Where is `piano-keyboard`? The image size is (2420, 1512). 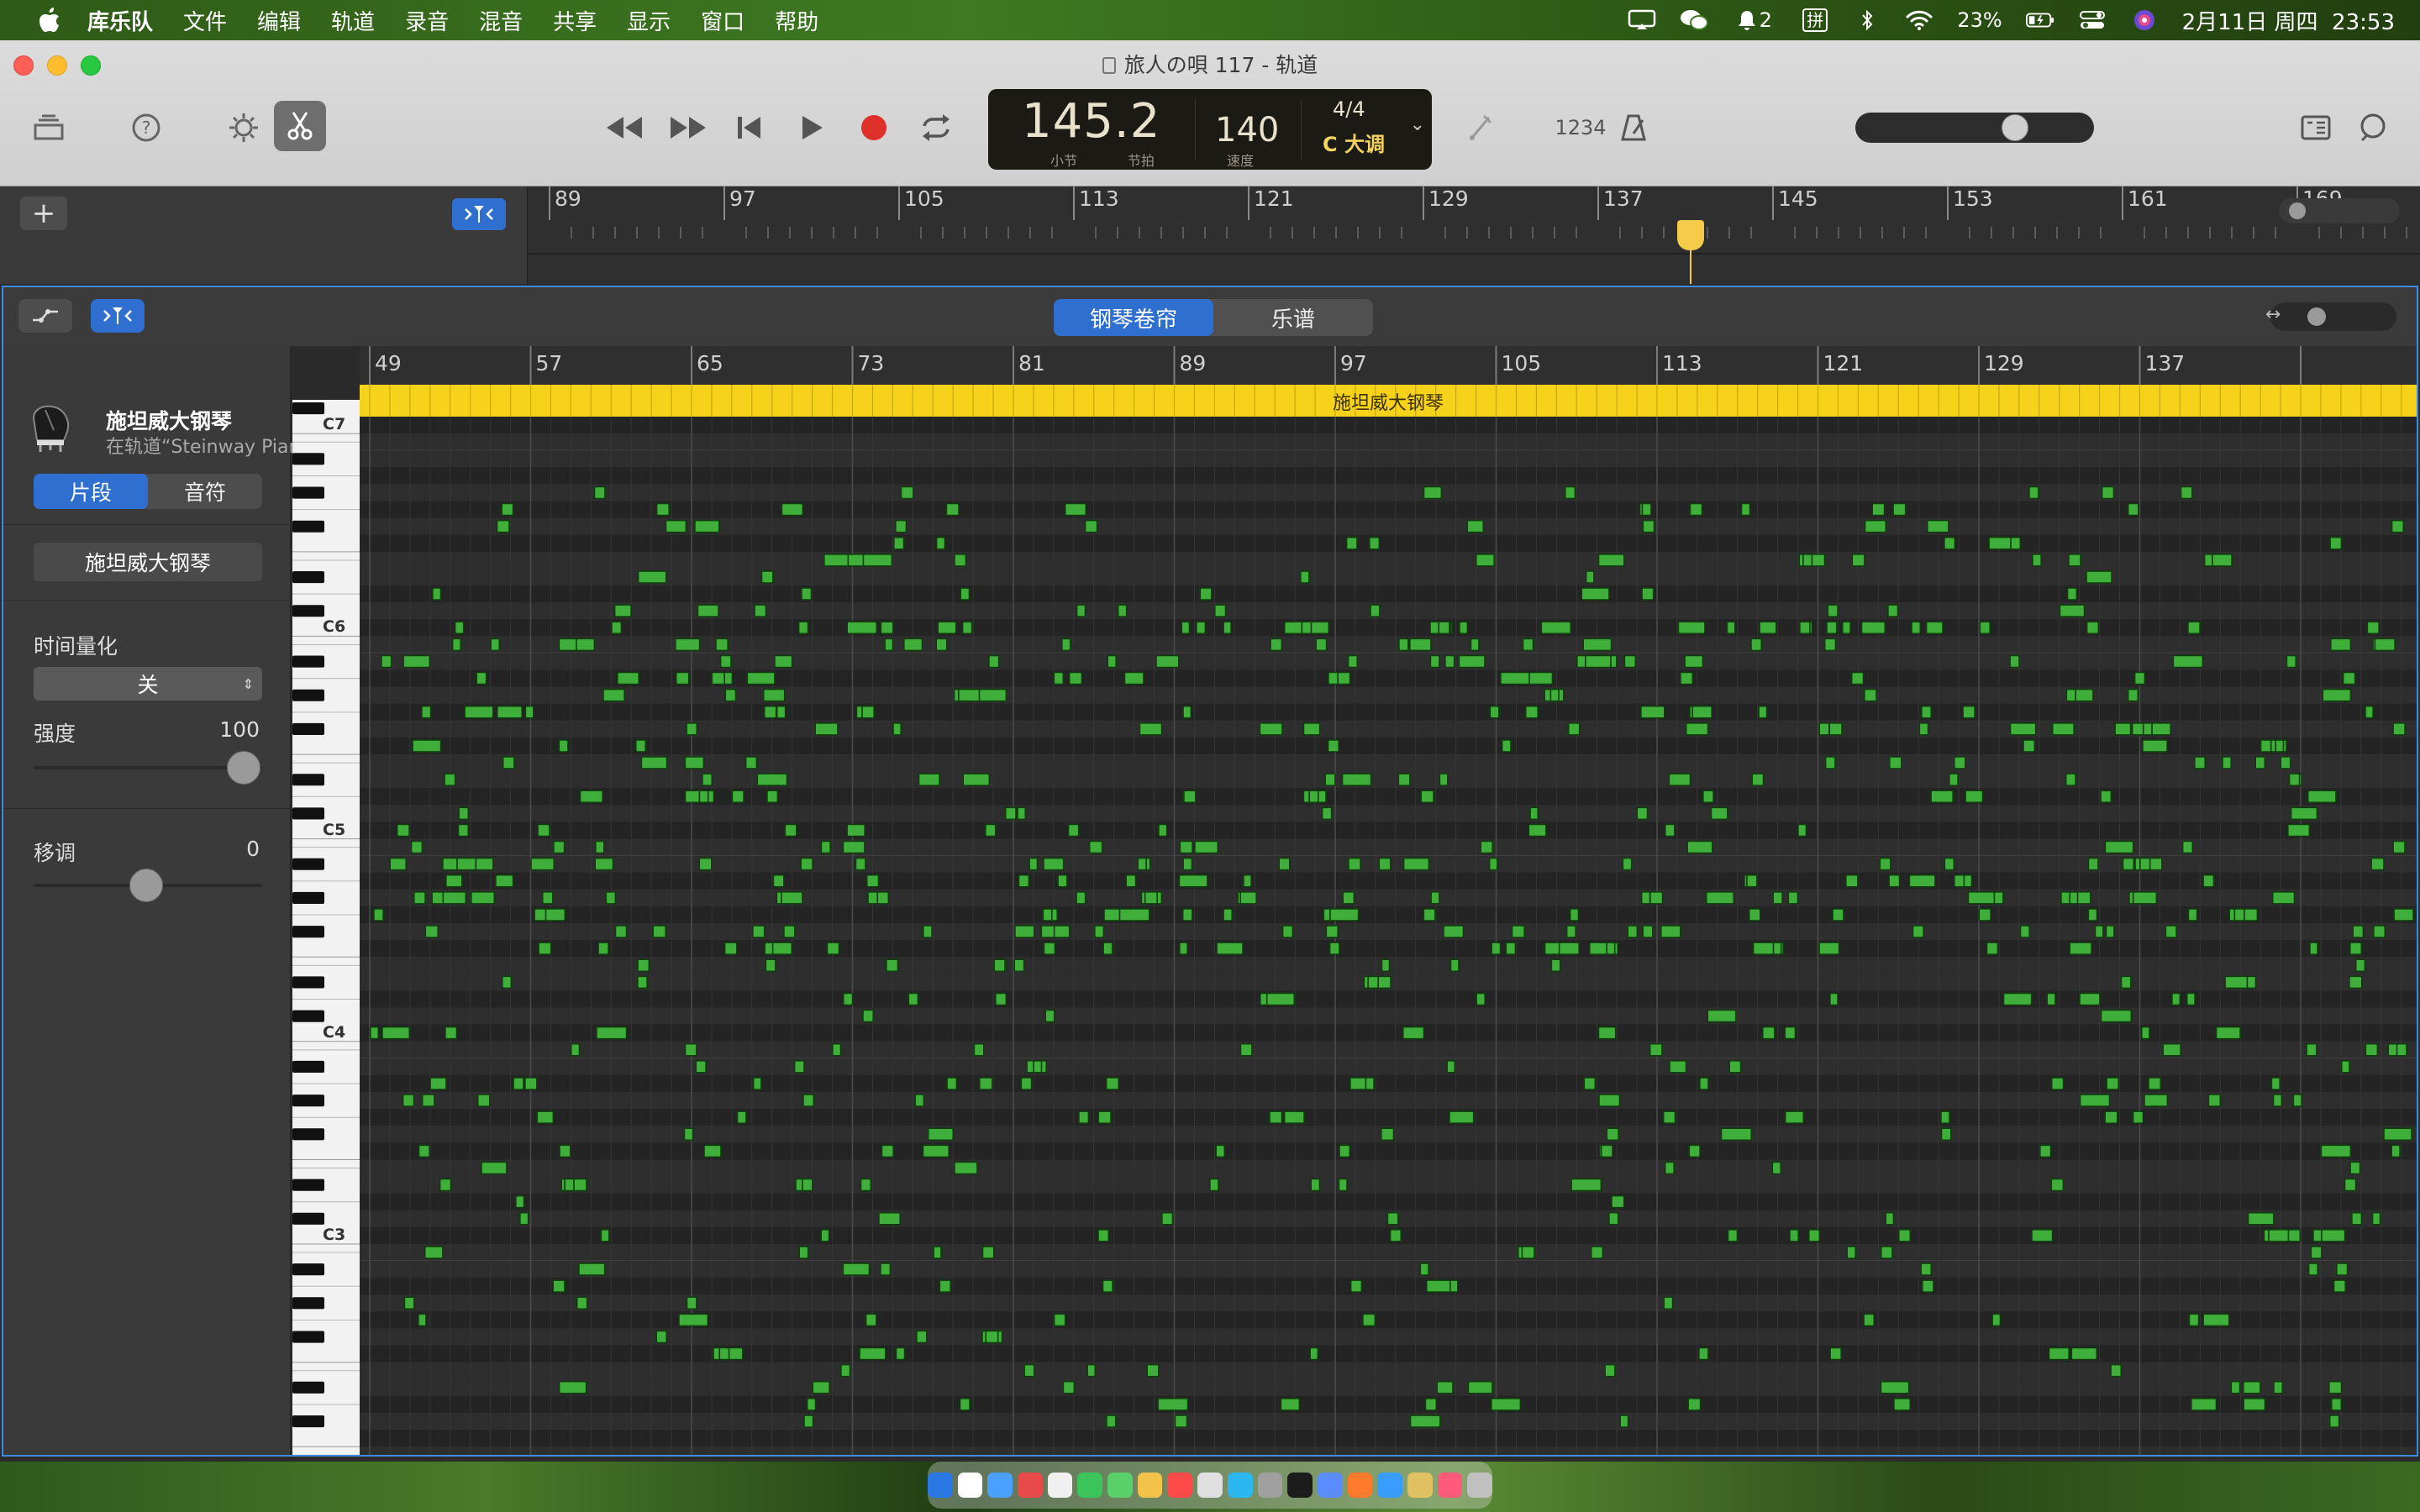 piano-keyboard is located at coordinates (326, 927).